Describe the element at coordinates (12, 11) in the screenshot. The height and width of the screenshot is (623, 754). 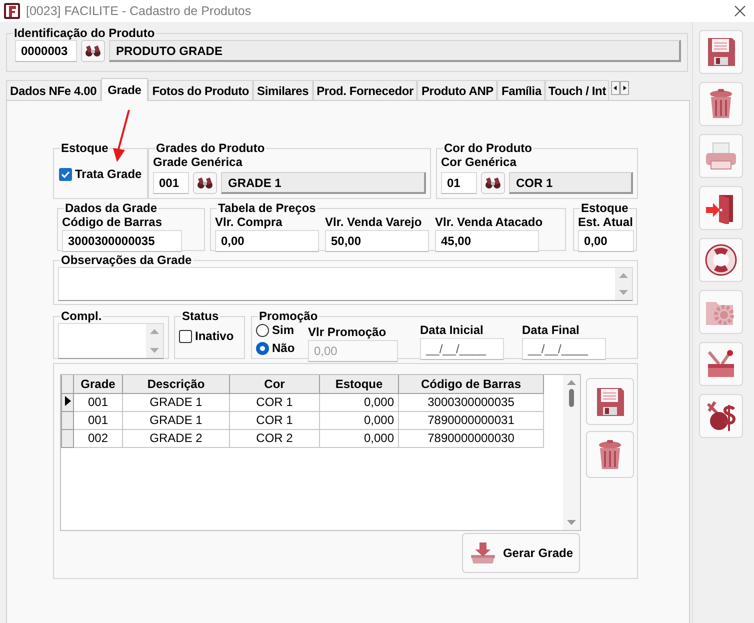
I see `app-logo-icon` at that location.